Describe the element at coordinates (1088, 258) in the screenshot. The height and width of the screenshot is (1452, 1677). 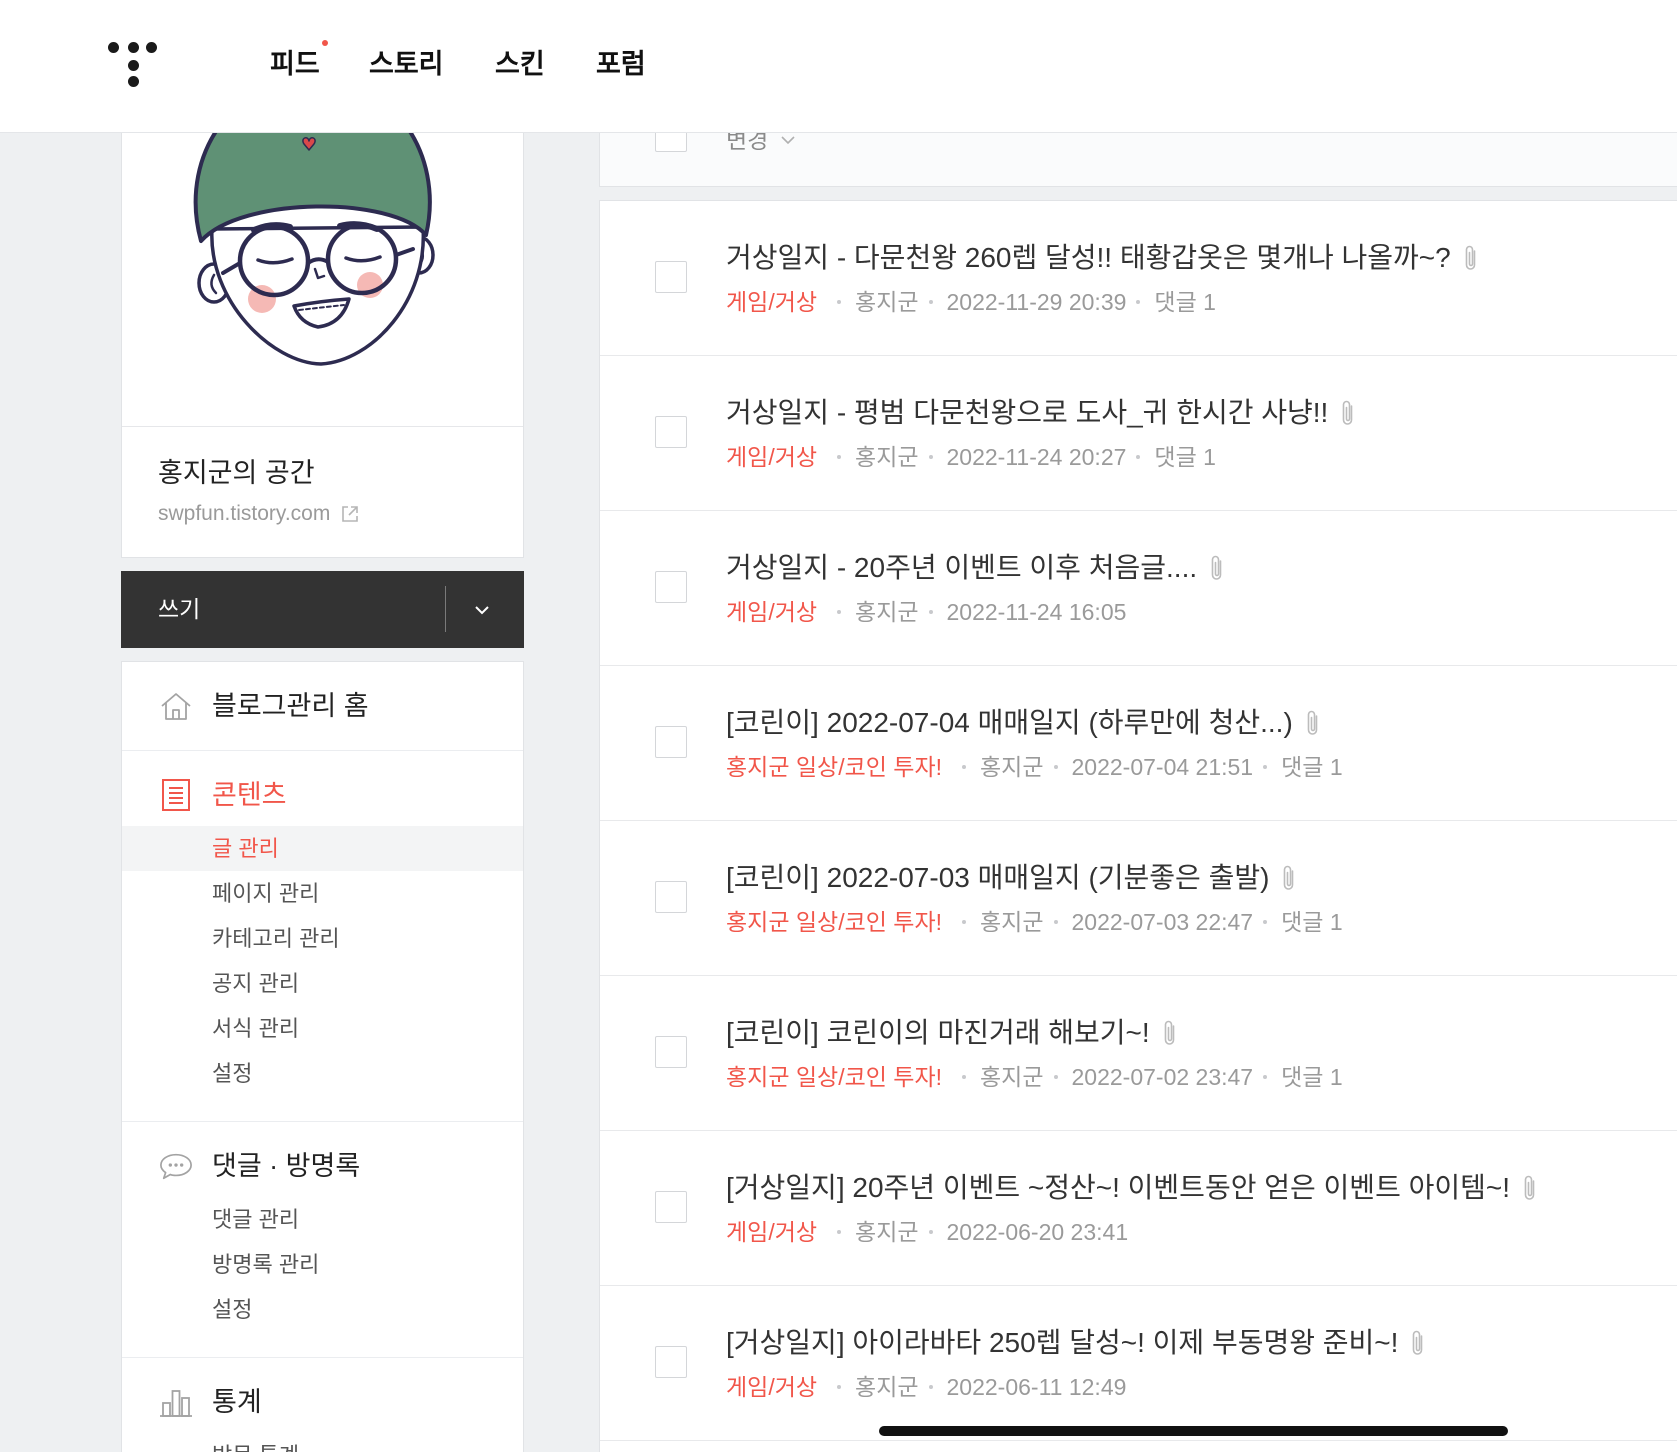
I see `post-title: 거상일지 - 다문천왕 260렙 달성!! 태황갑옷은 몇개나 나올까~?` at that location.